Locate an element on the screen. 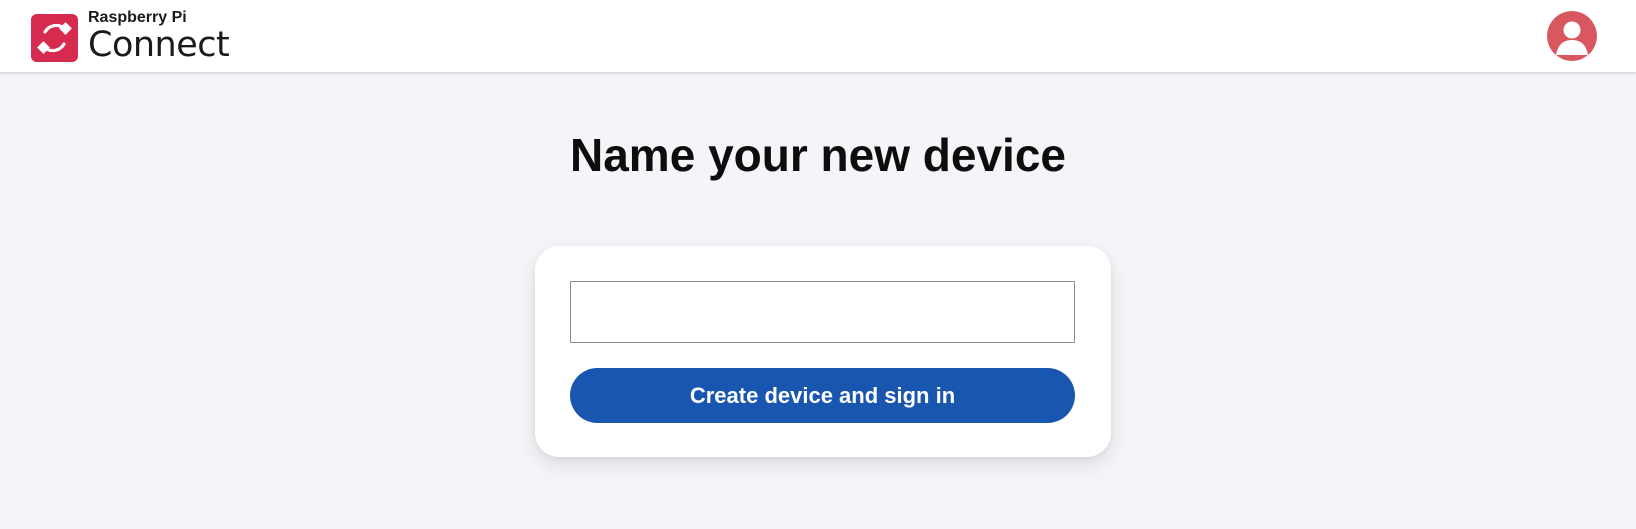  brand-bottom-label: Connect is located at coordinates (159, 45).